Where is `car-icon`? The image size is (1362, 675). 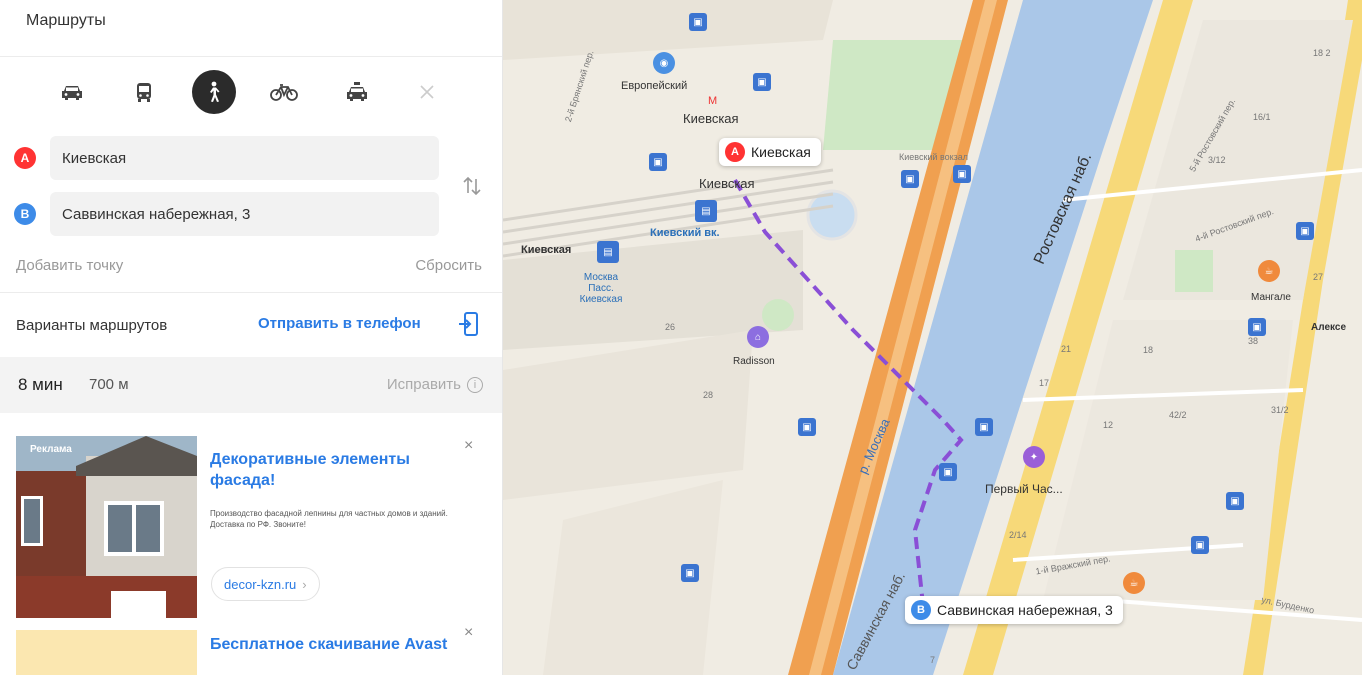
car-icon is located at coordinates (72, 93).